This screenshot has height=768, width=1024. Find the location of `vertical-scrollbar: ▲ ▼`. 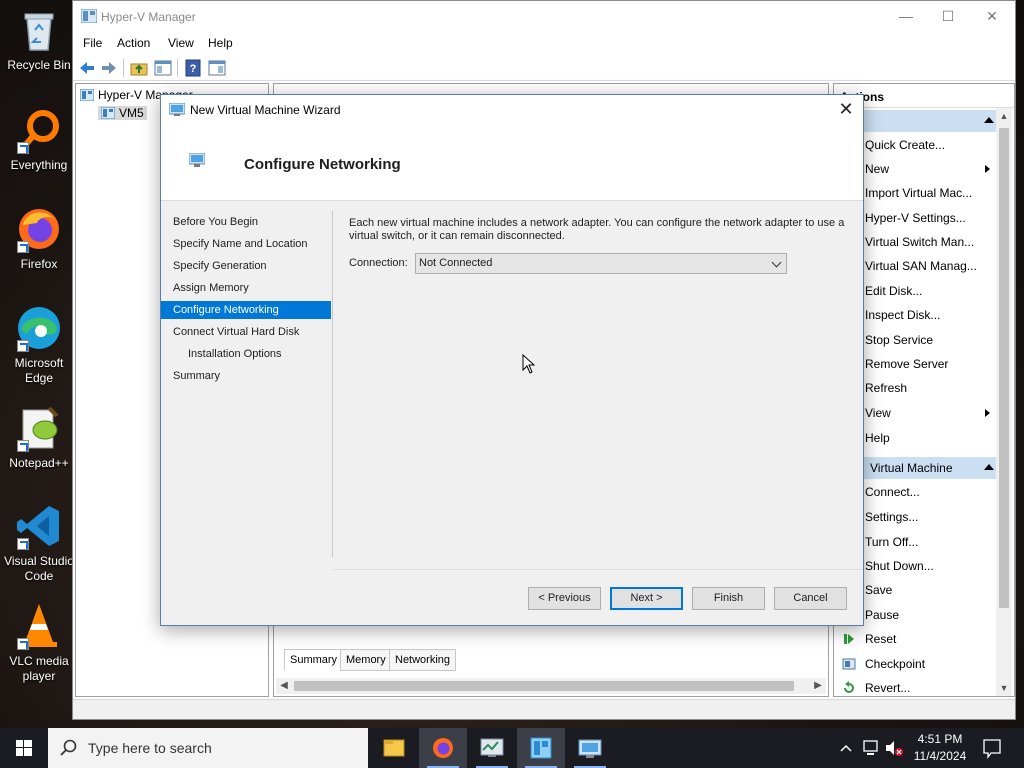

vertical-scrollbar: ▲ ▼ is located at coordinates (1004, 402).